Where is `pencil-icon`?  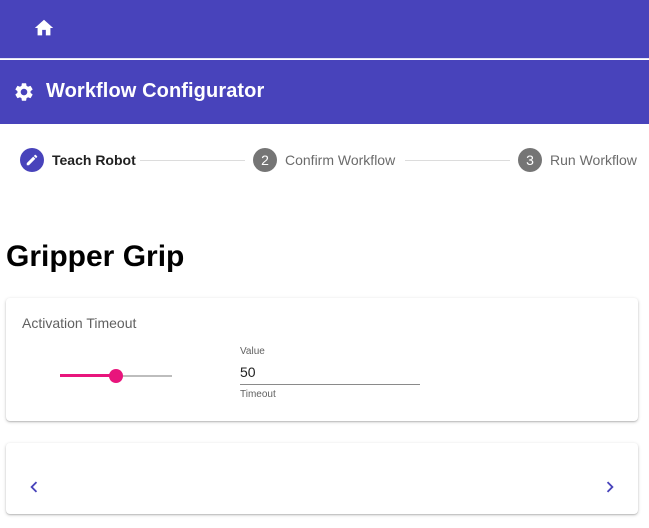
pencil-icon is located at coordinates (32, 160).